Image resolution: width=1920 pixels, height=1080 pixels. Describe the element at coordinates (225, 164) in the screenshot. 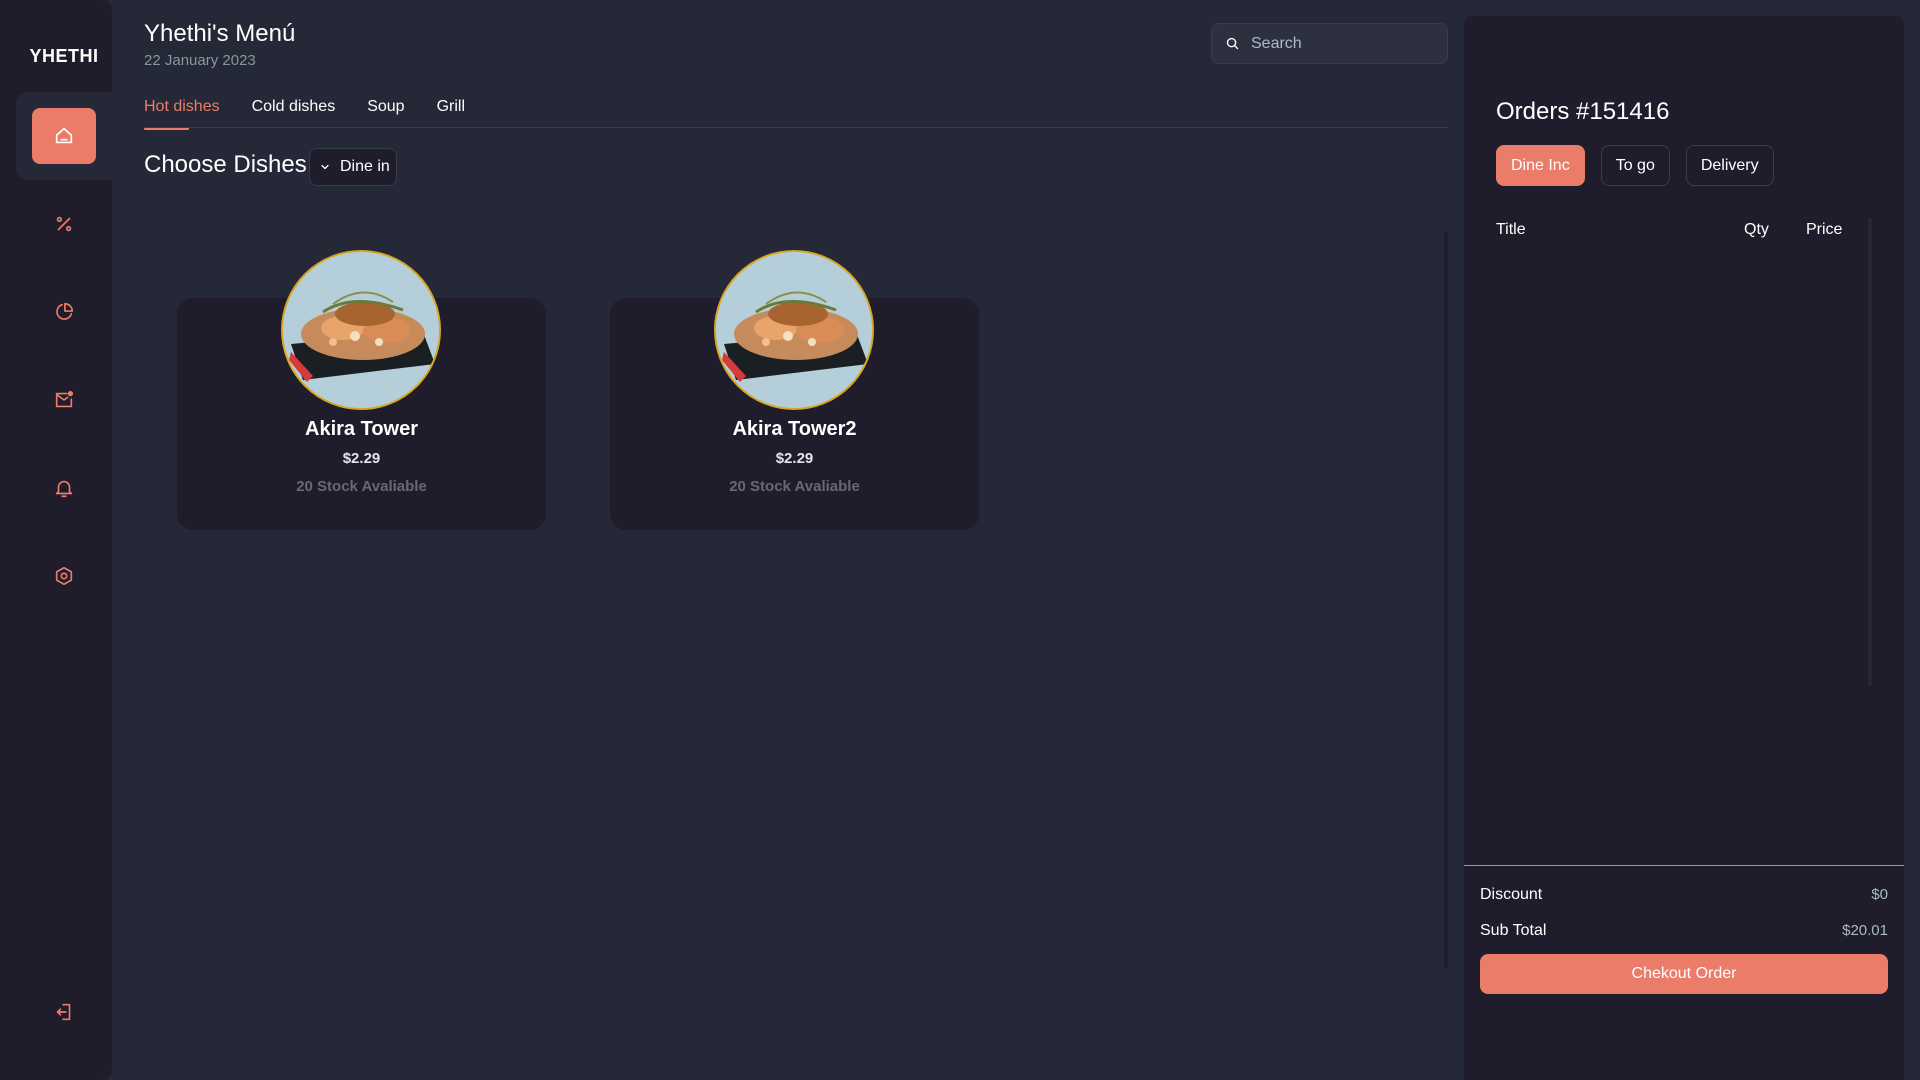

I see `section-title: Choose Dishes` at that location.